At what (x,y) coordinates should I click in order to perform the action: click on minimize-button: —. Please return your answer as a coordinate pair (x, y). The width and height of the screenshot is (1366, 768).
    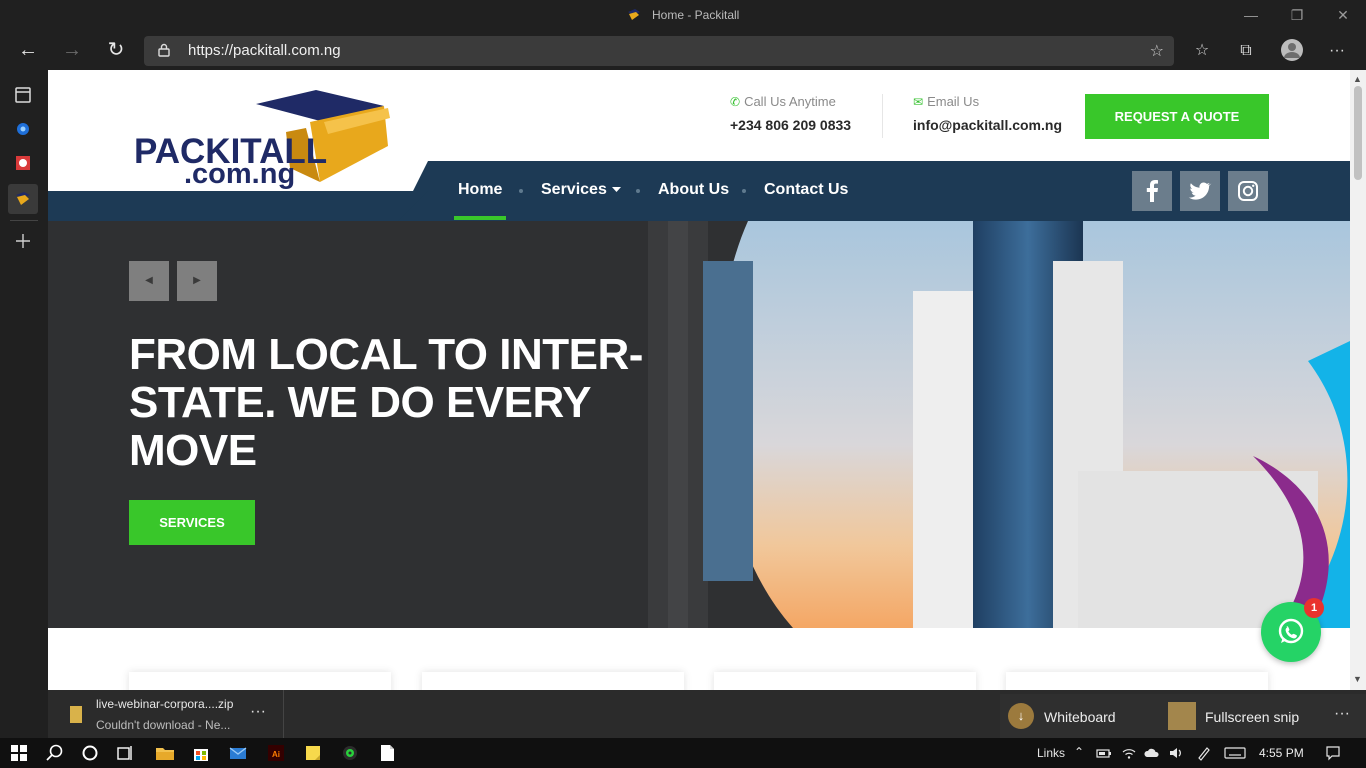
    Looking at the image, I should click on (1251, 16).